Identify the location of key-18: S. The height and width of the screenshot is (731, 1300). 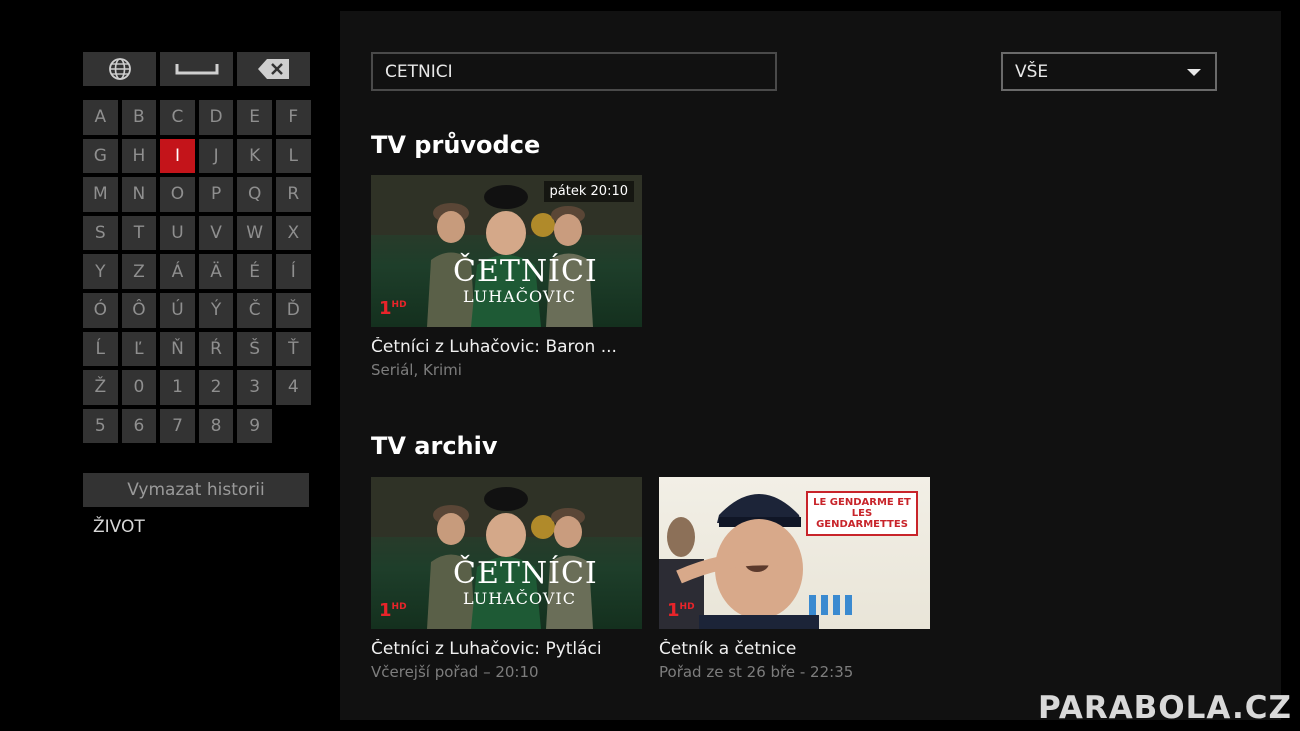
(100, 233).